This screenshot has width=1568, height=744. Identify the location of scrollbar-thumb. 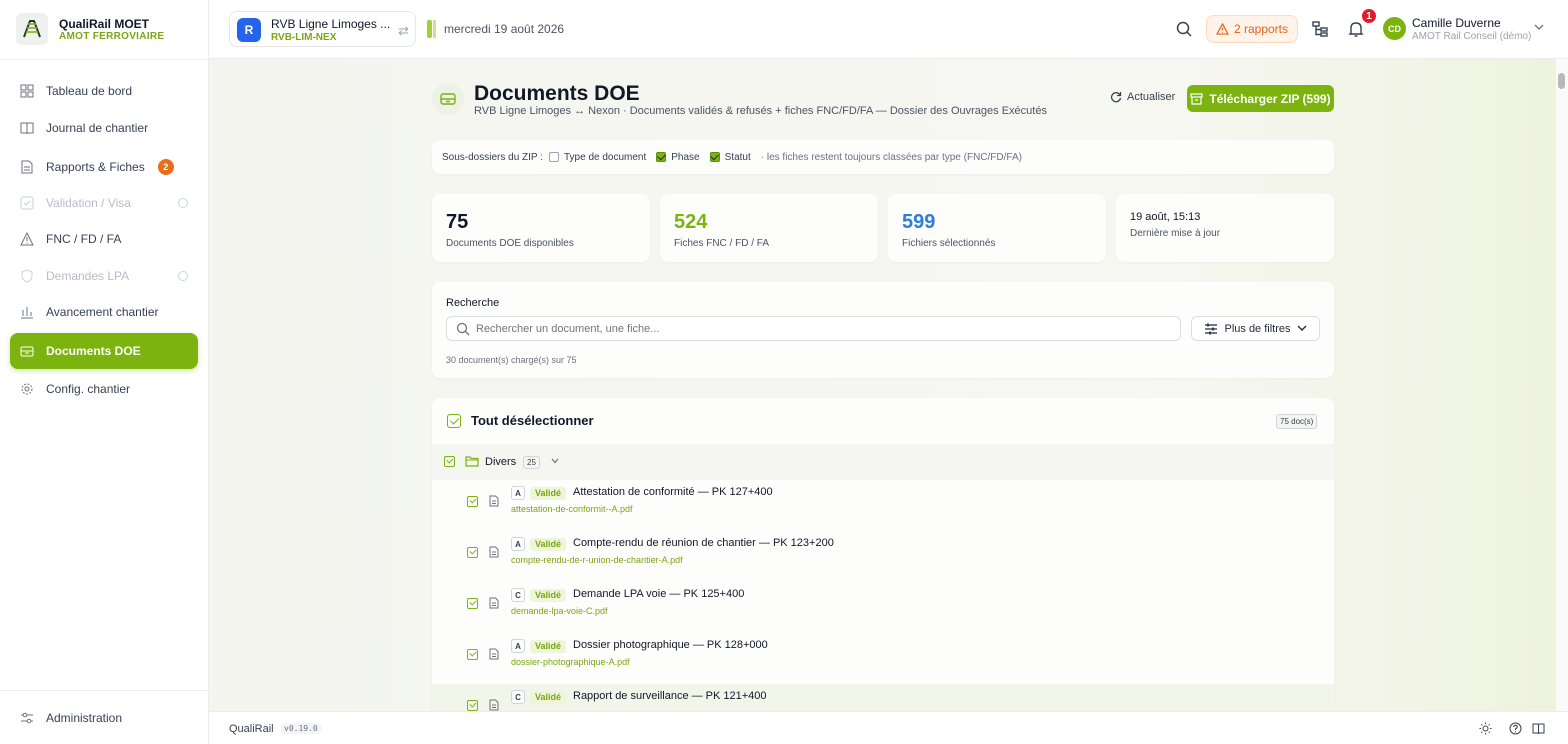
(1561, 81).